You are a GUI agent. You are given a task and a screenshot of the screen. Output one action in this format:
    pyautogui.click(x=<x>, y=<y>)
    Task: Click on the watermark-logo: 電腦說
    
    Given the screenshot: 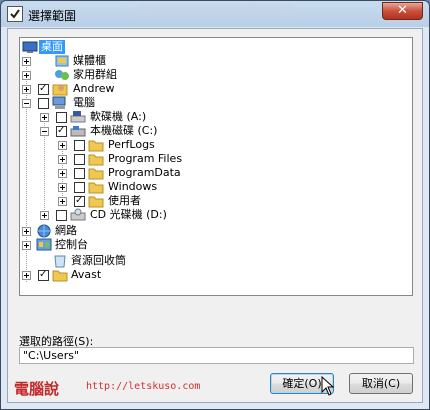 What is the action you would take?
    pyautogui.click(x=37, y=389)
    